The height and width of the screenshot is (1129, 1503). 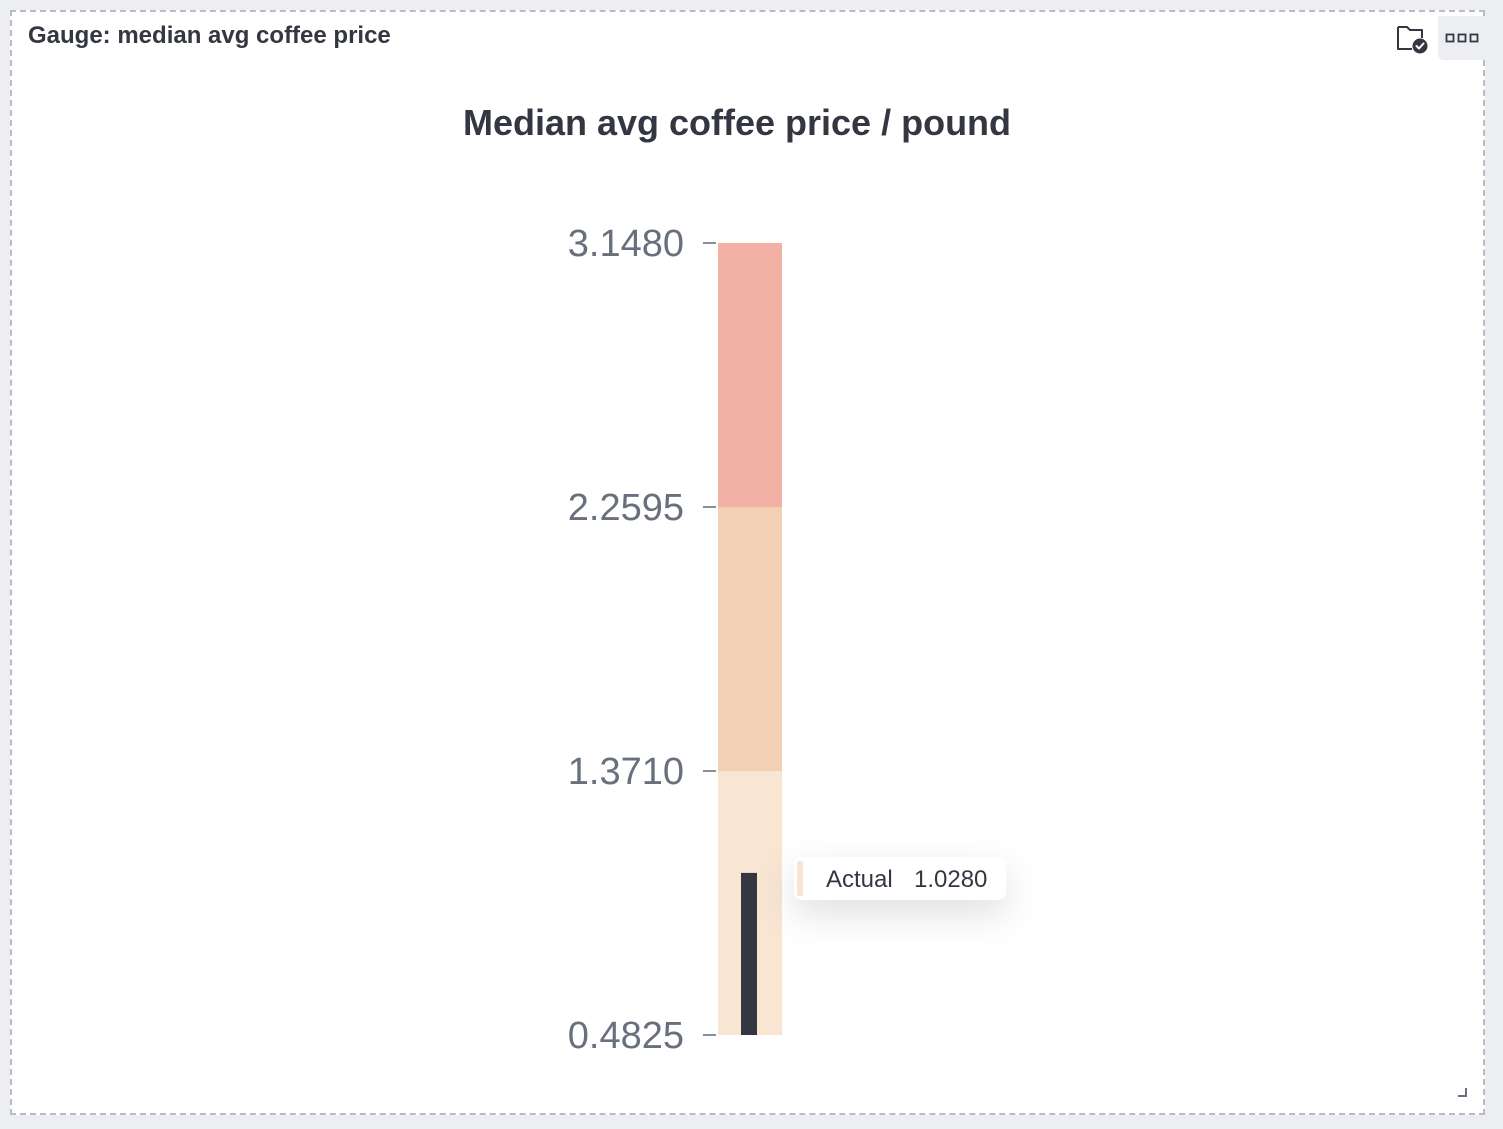 I want to click on gauge-tick-label: 2.2595, so click(x=626, y=508).